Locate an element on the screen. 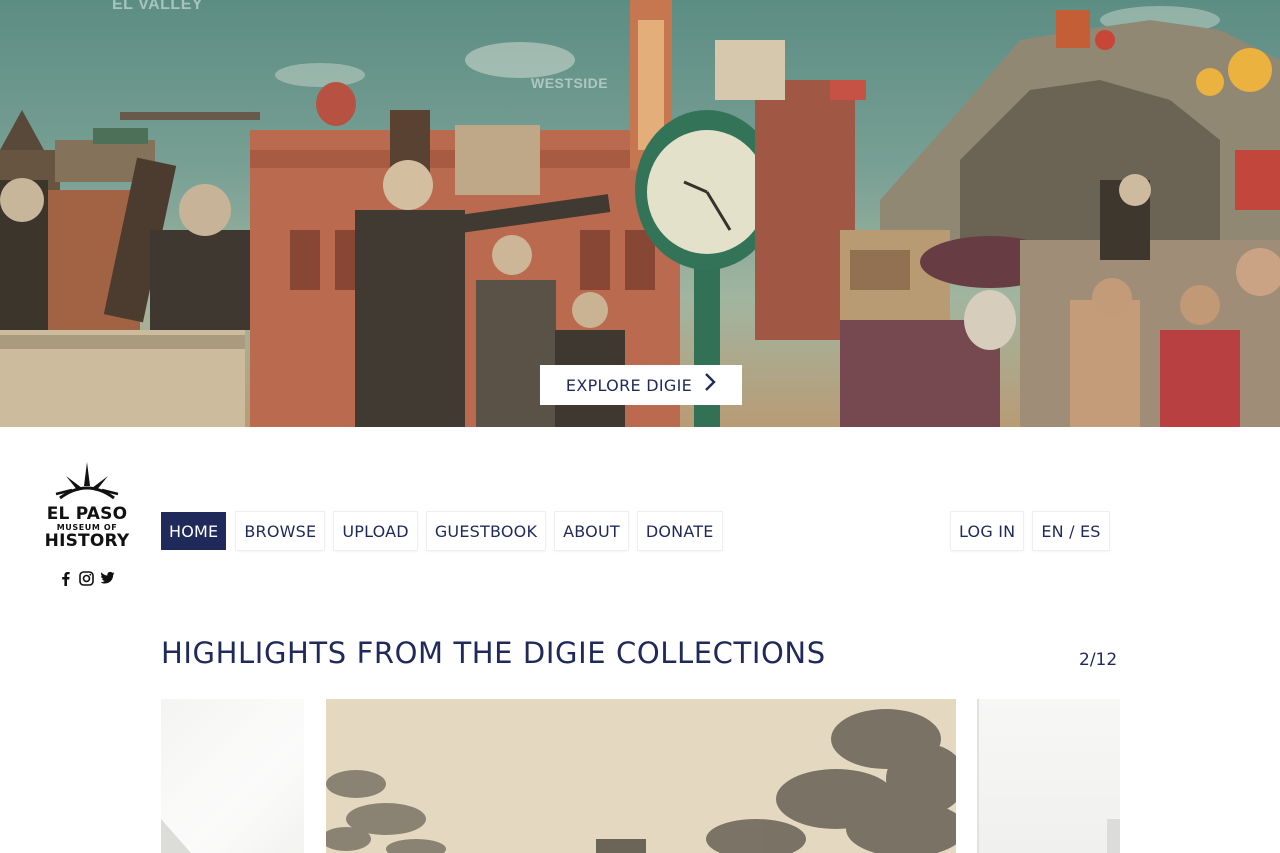 This screenshot has height=853, width=1280. chevron-right-icon is located at coordinates (710, 384).